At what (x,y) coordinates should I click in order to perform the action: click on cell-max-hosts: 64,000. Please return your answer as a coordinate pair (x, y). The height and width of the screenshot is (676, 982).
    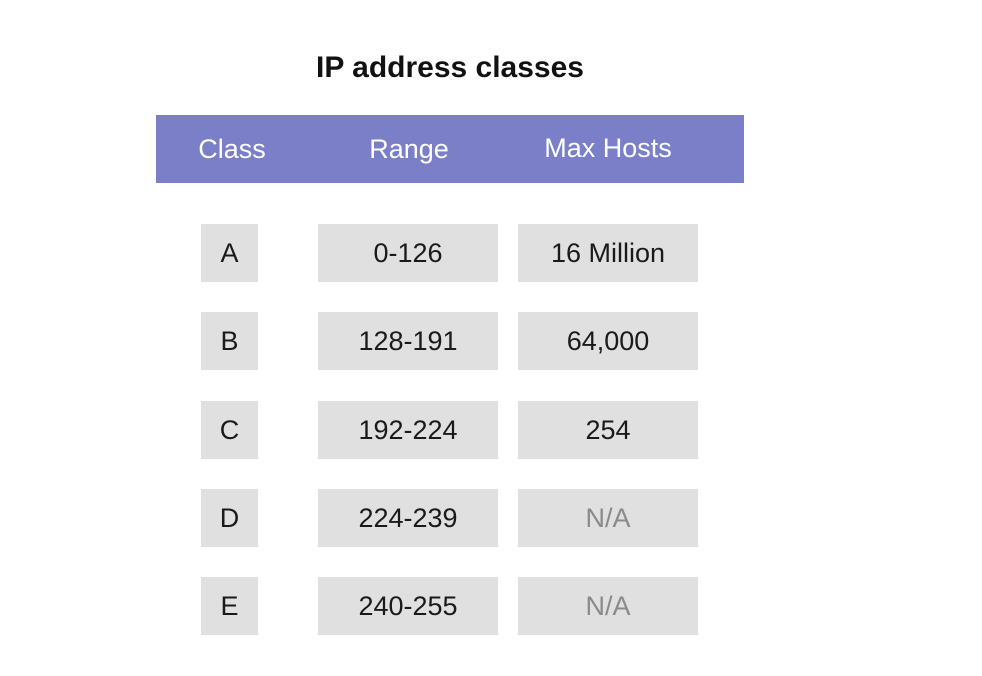
    Looking at the image, I should click on (608, 341).